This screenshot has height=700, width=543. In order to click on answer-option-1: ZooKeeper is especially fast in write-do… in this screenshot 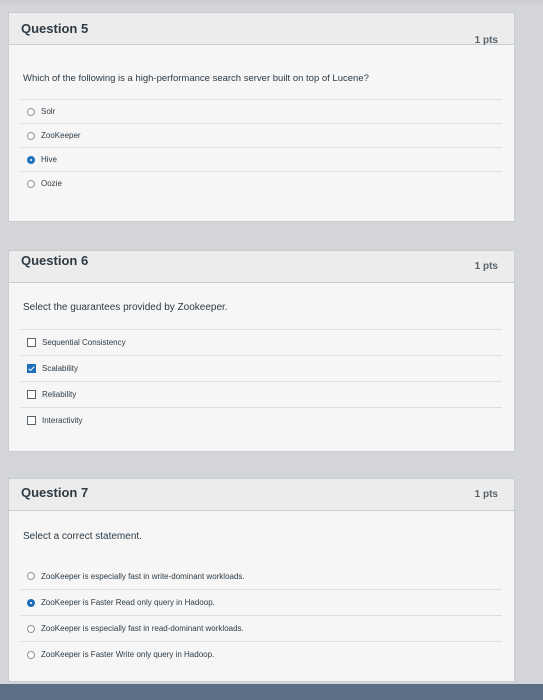, I will do `click(261, 576)`.